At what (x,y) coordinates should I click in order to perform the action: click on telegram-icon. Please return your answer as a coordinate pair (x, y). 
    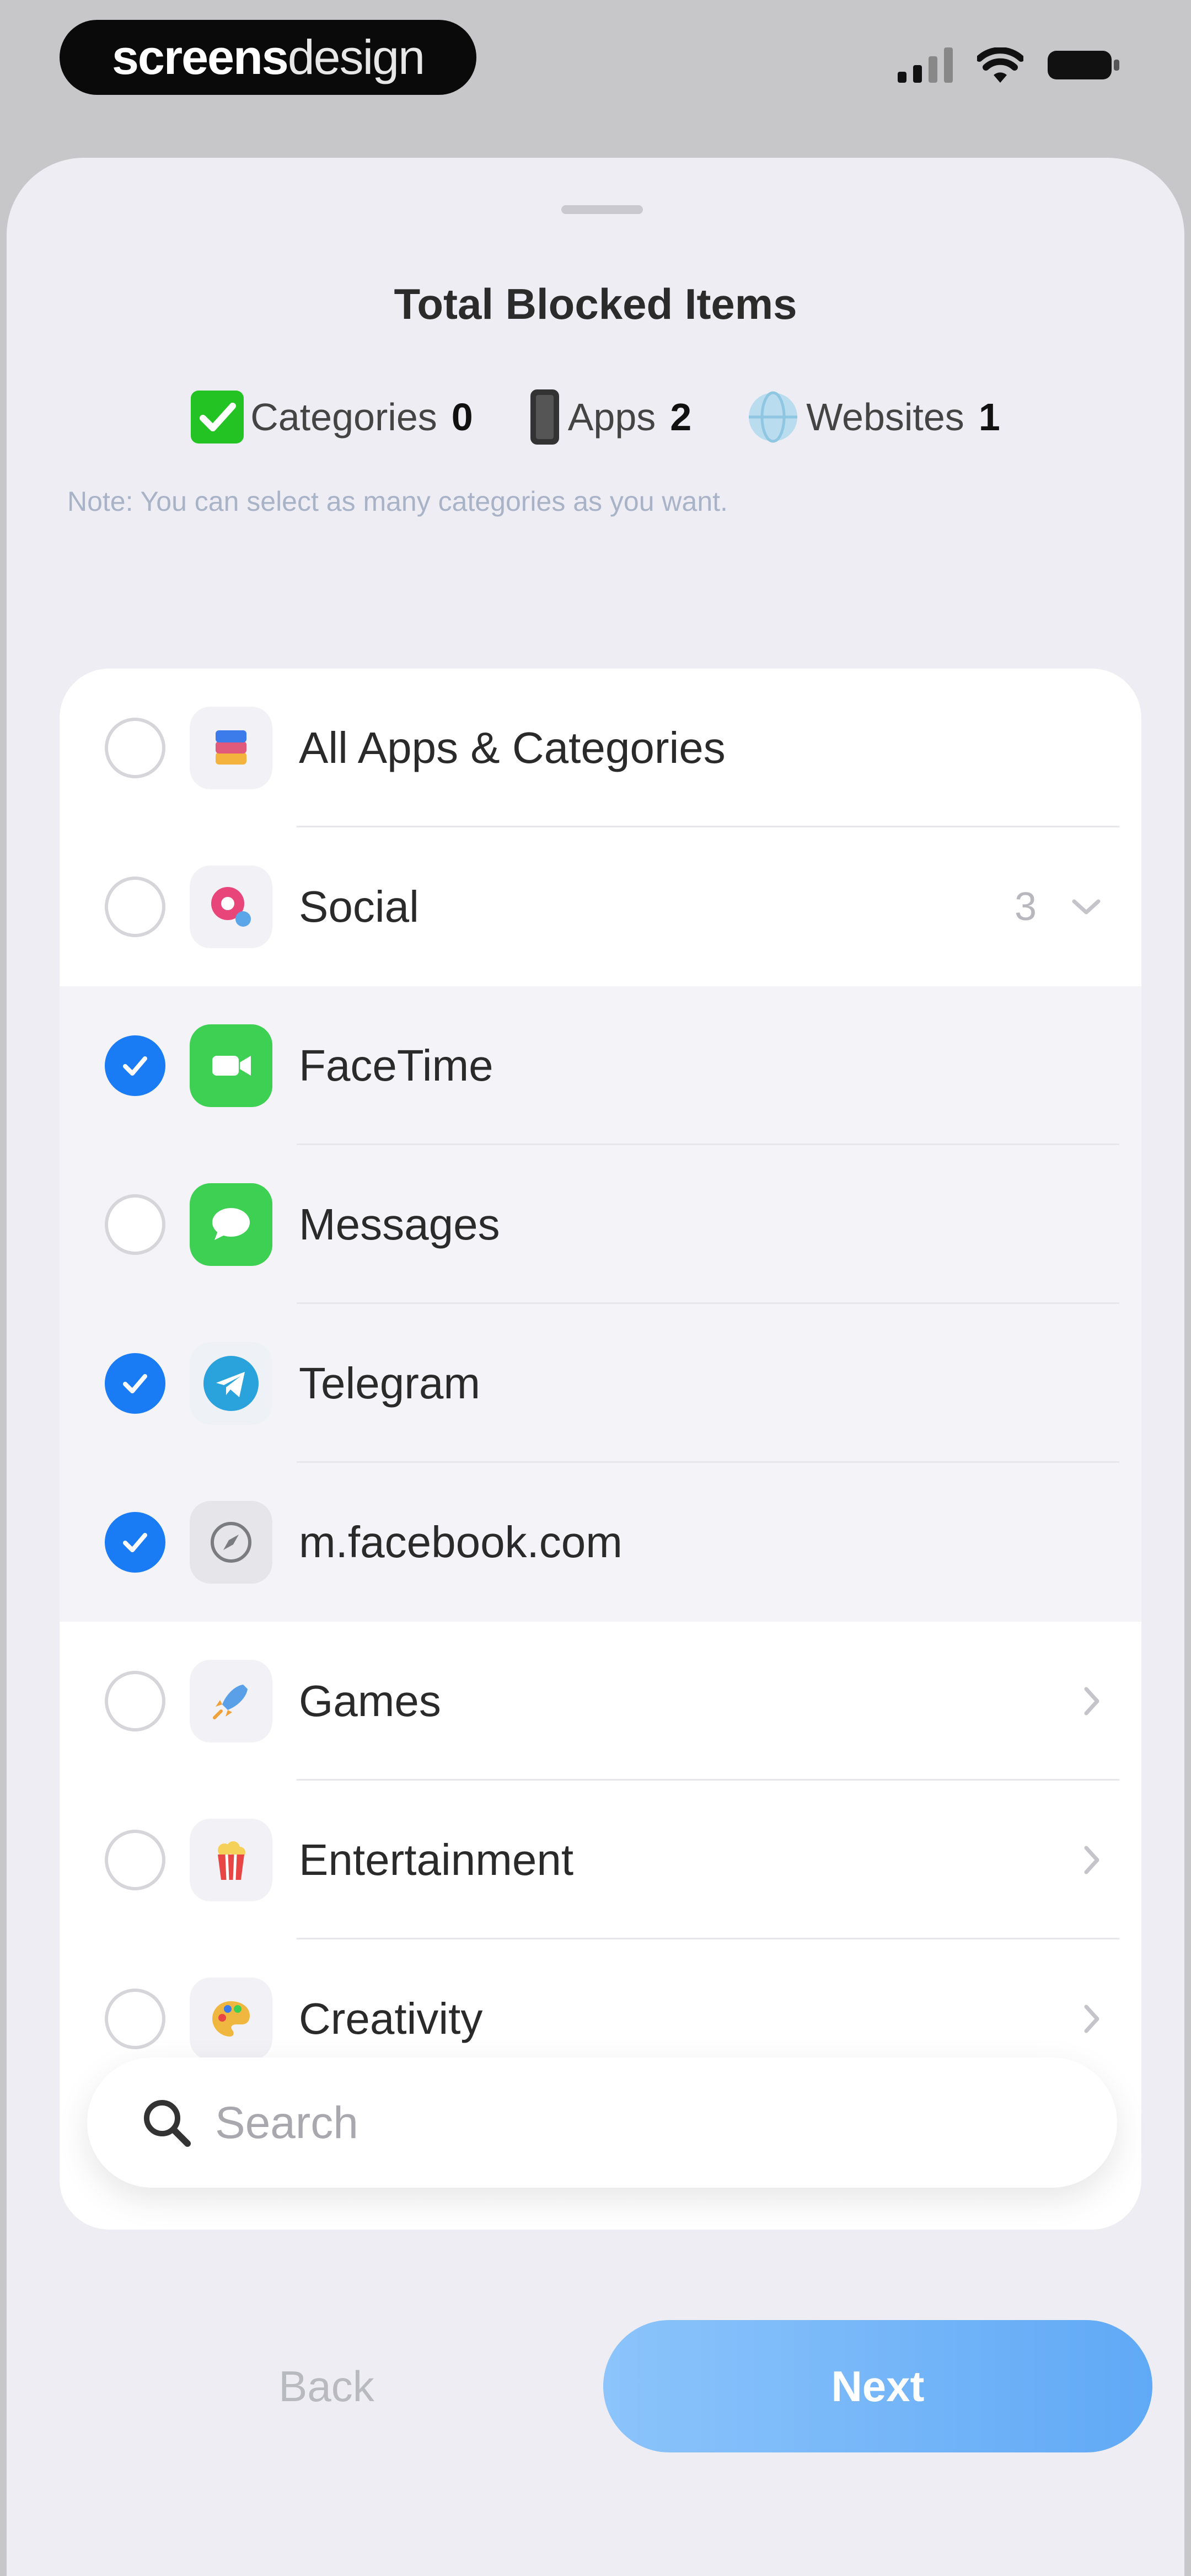
    Looking at the image, I should click on (231, 1383).